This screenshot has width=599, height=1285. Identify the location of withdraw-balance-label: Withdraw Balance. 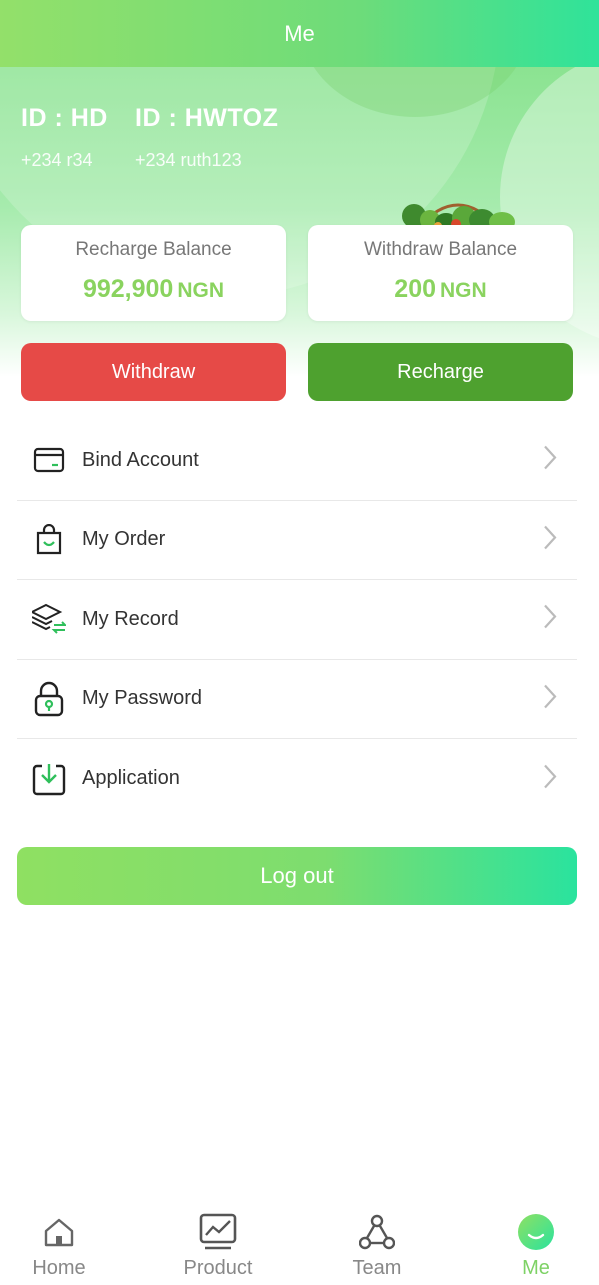
(440, 249).